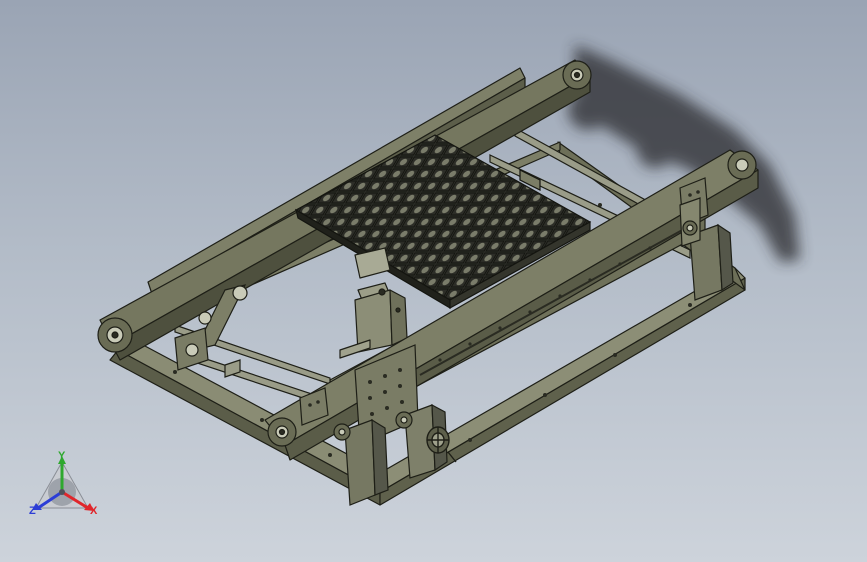 This screenshot has height=562, width=867. I want to click on x-axis-label: X, so click(94, 511).